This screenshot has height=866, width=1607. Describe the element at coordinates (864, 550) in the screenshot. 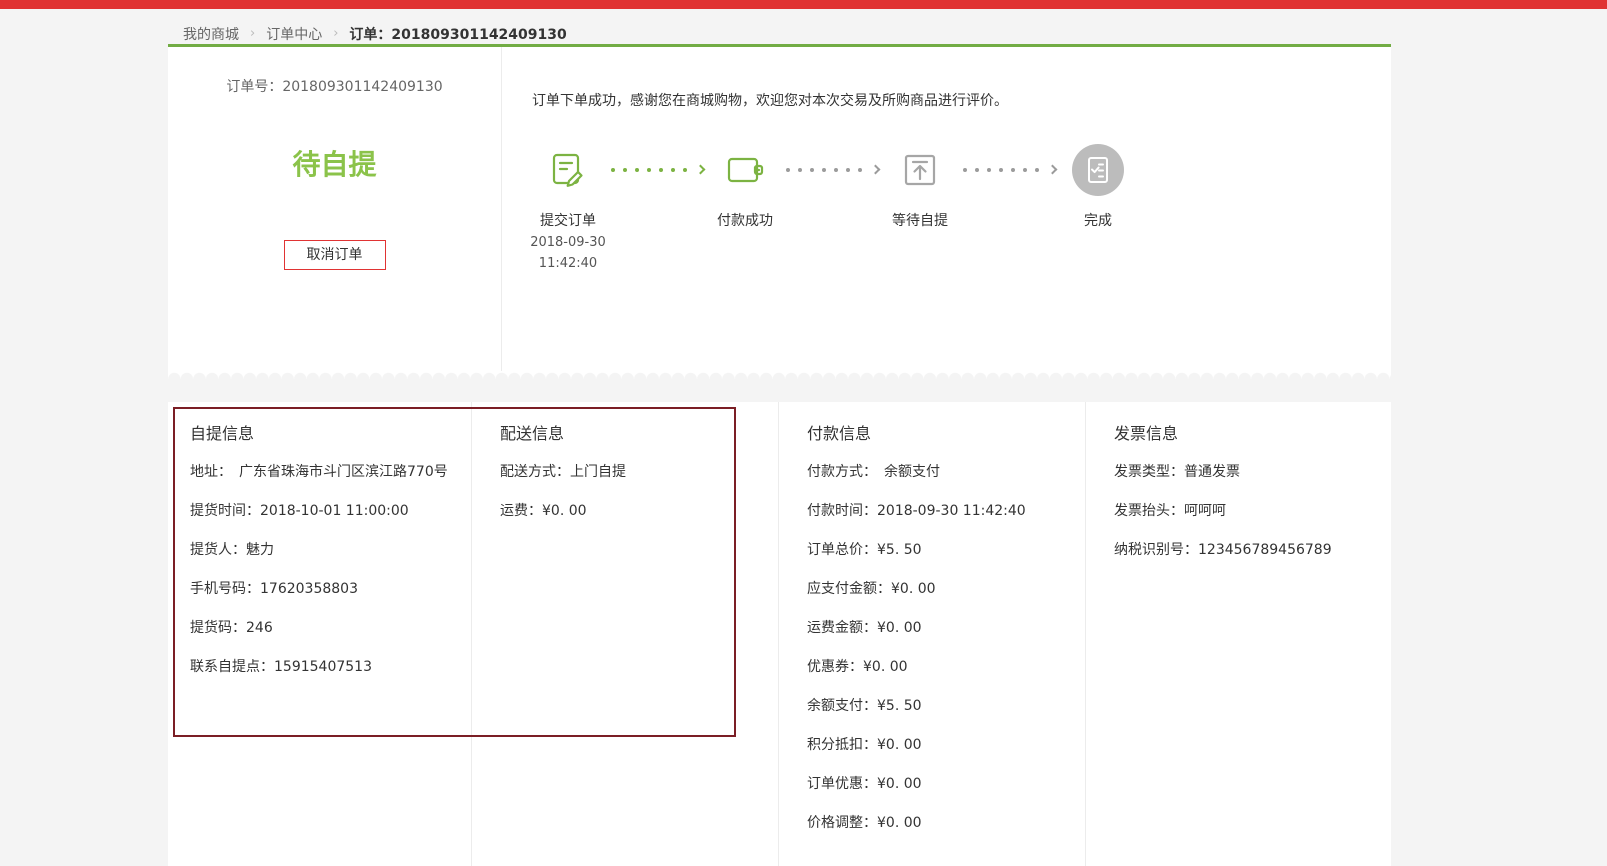

I see `info-row-order-total: 订单总价：¥5. 50` at that location.